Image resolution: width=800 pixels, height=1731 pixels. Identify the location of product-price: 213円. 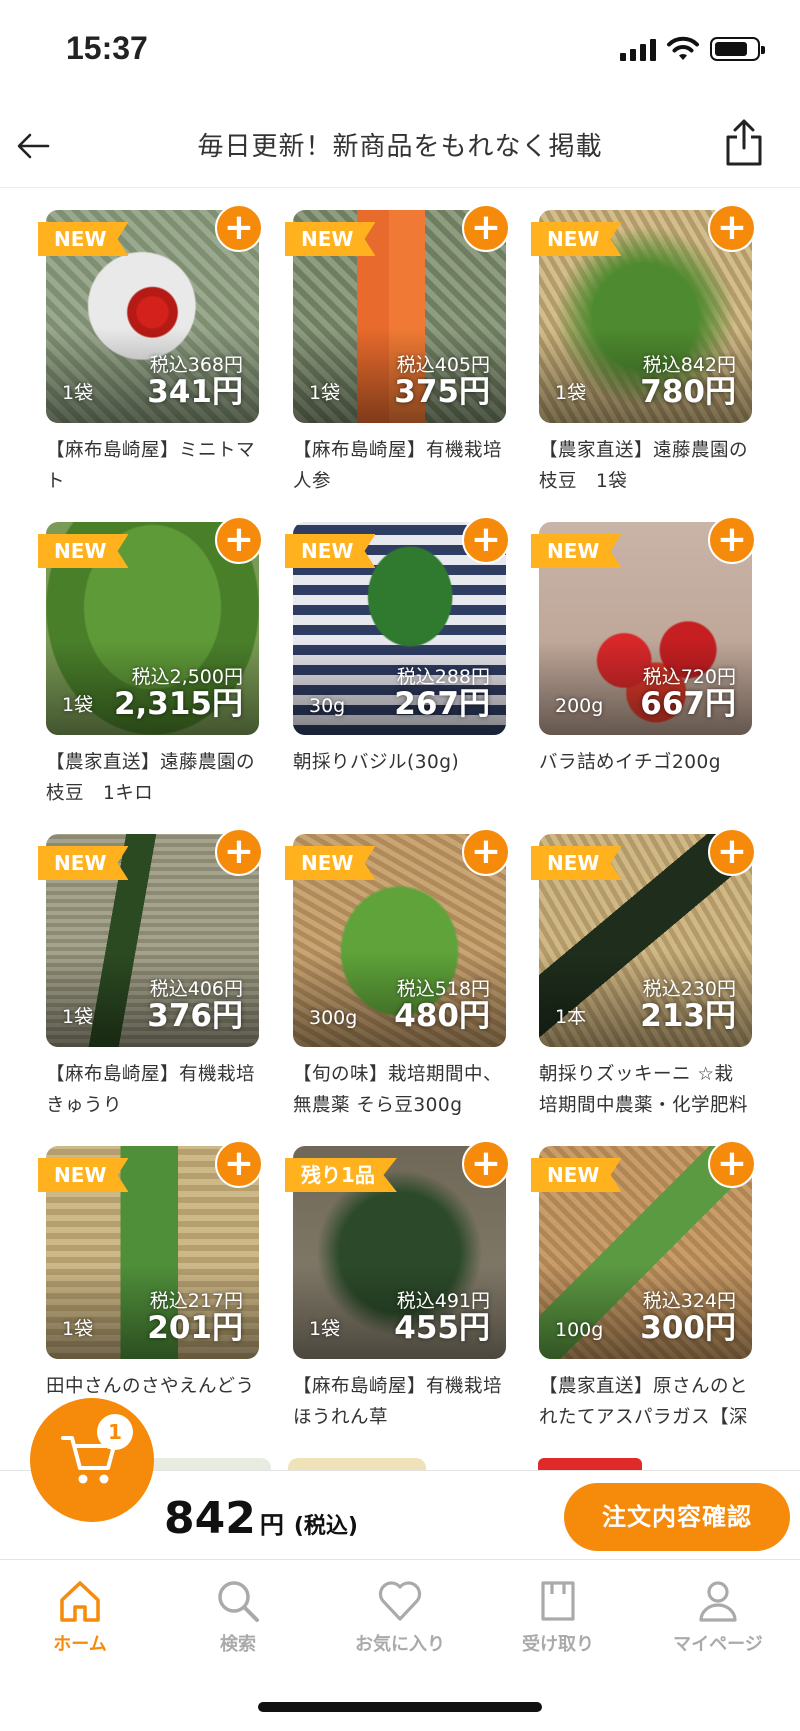
(688, 1016).